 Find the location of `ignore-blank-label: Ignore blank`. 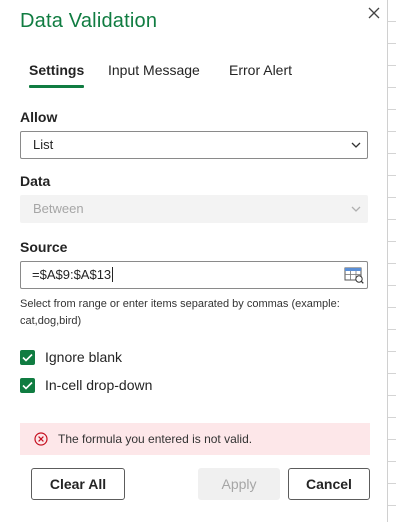

ignore-blank-label: Ignore blank is located at coordinates (84, 357).